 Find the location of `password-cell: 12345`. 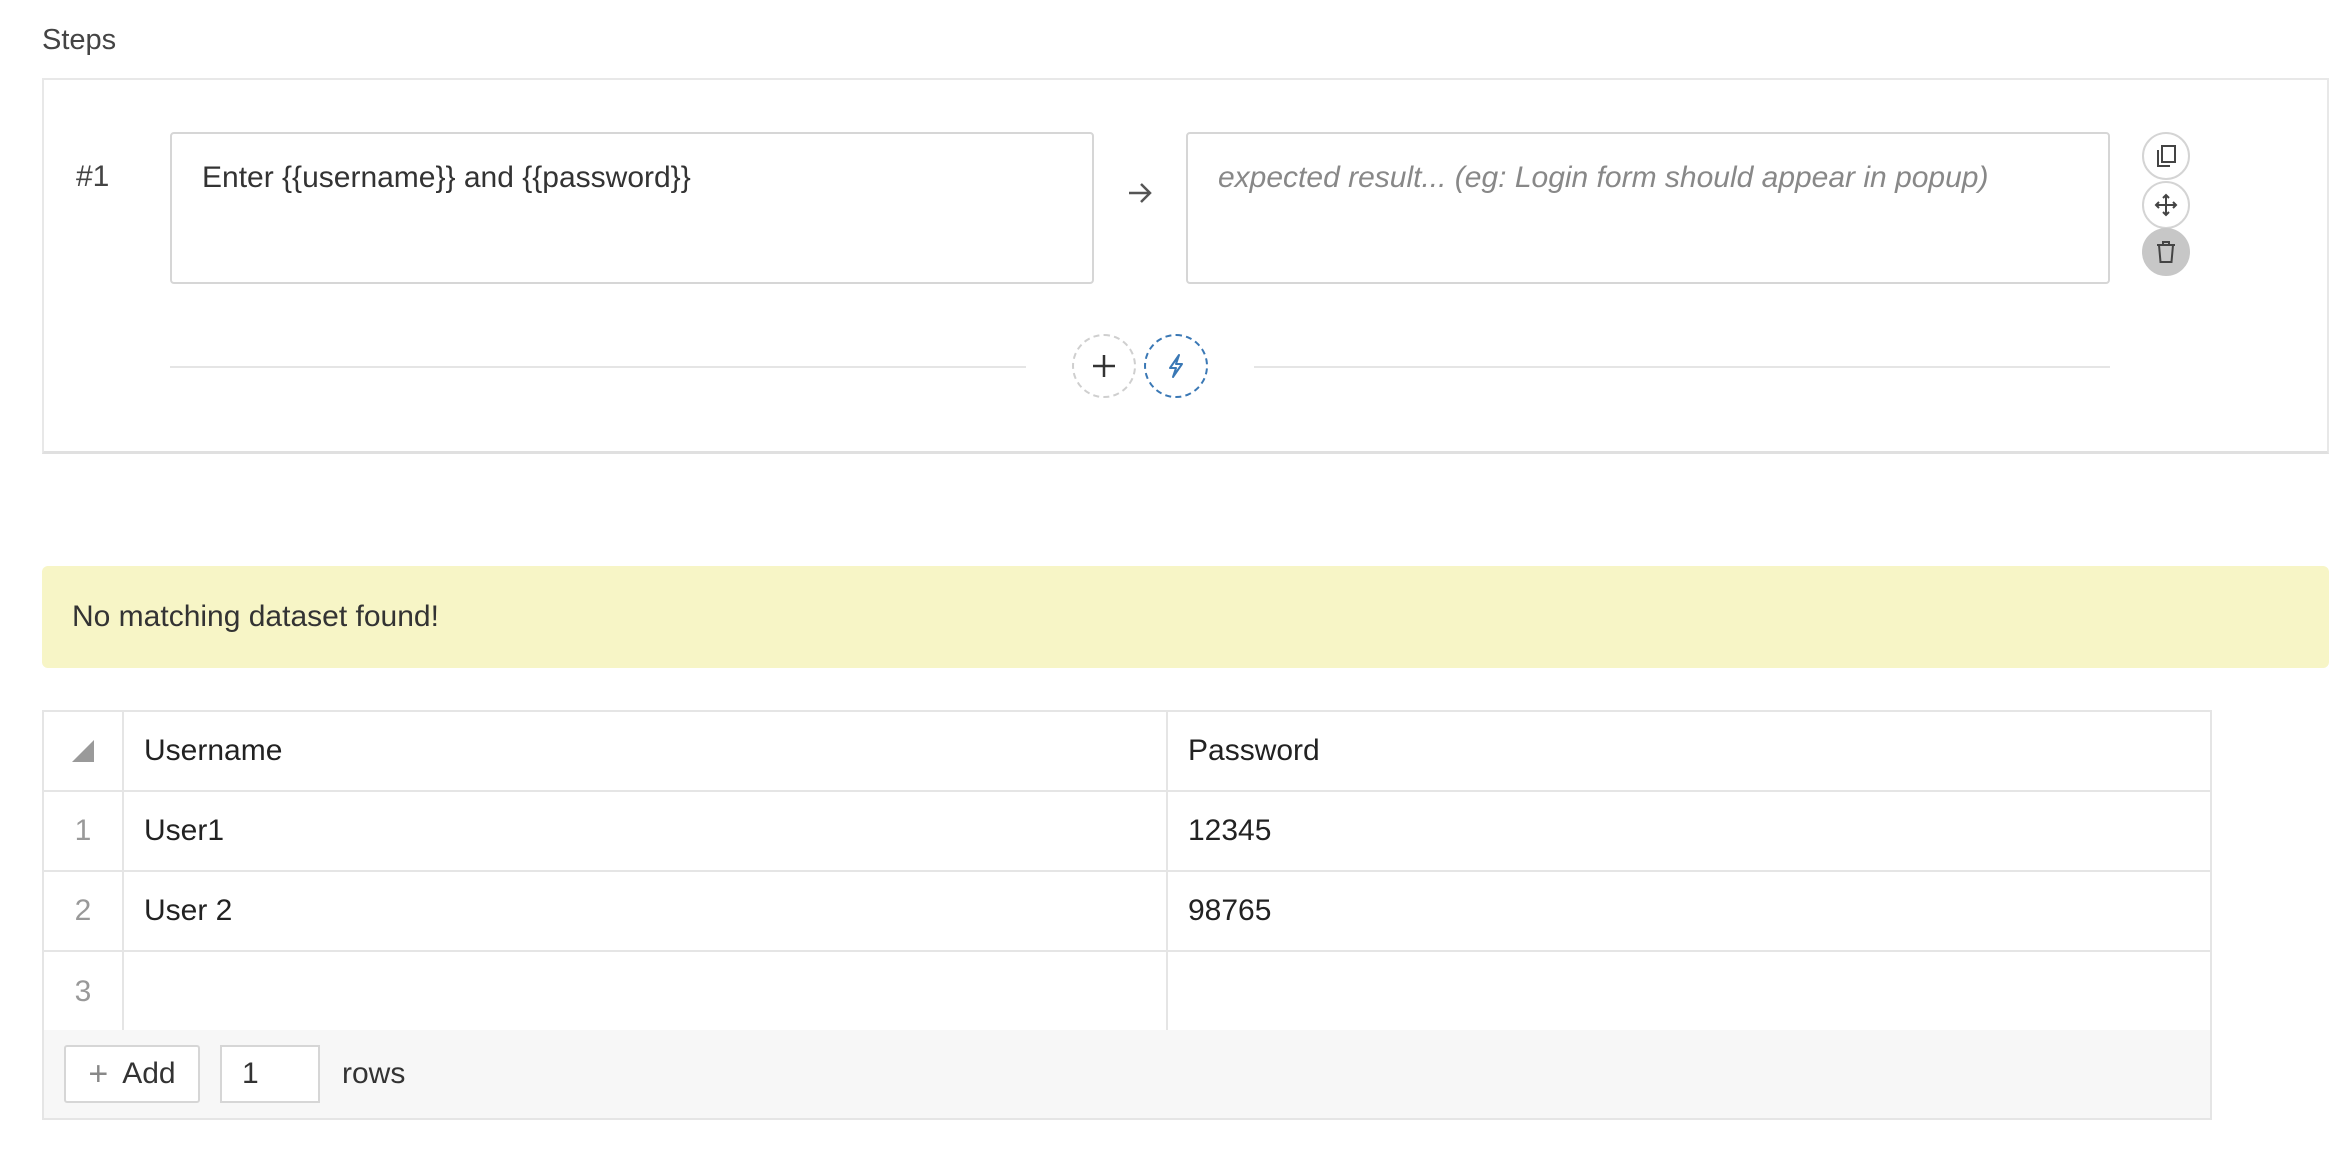

password-cell: 12345 is located at coordinates (1689, 831).